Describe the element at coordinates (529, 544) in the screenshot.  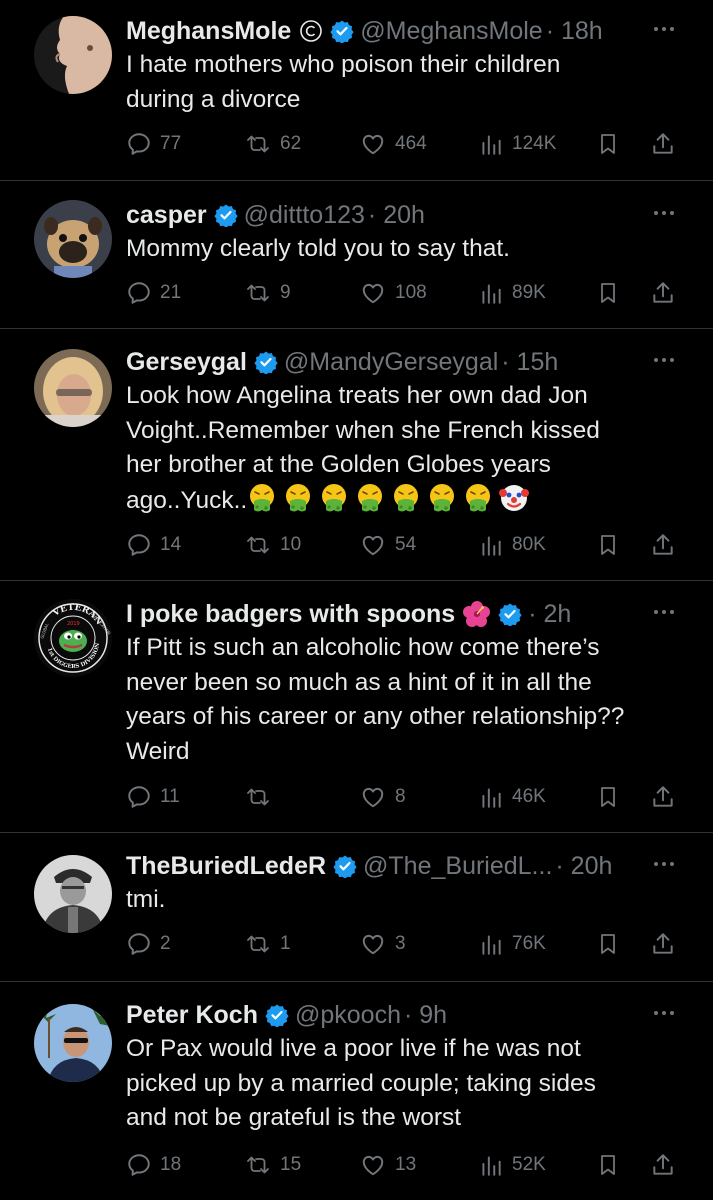
I see `view-count: 80K` at that location.